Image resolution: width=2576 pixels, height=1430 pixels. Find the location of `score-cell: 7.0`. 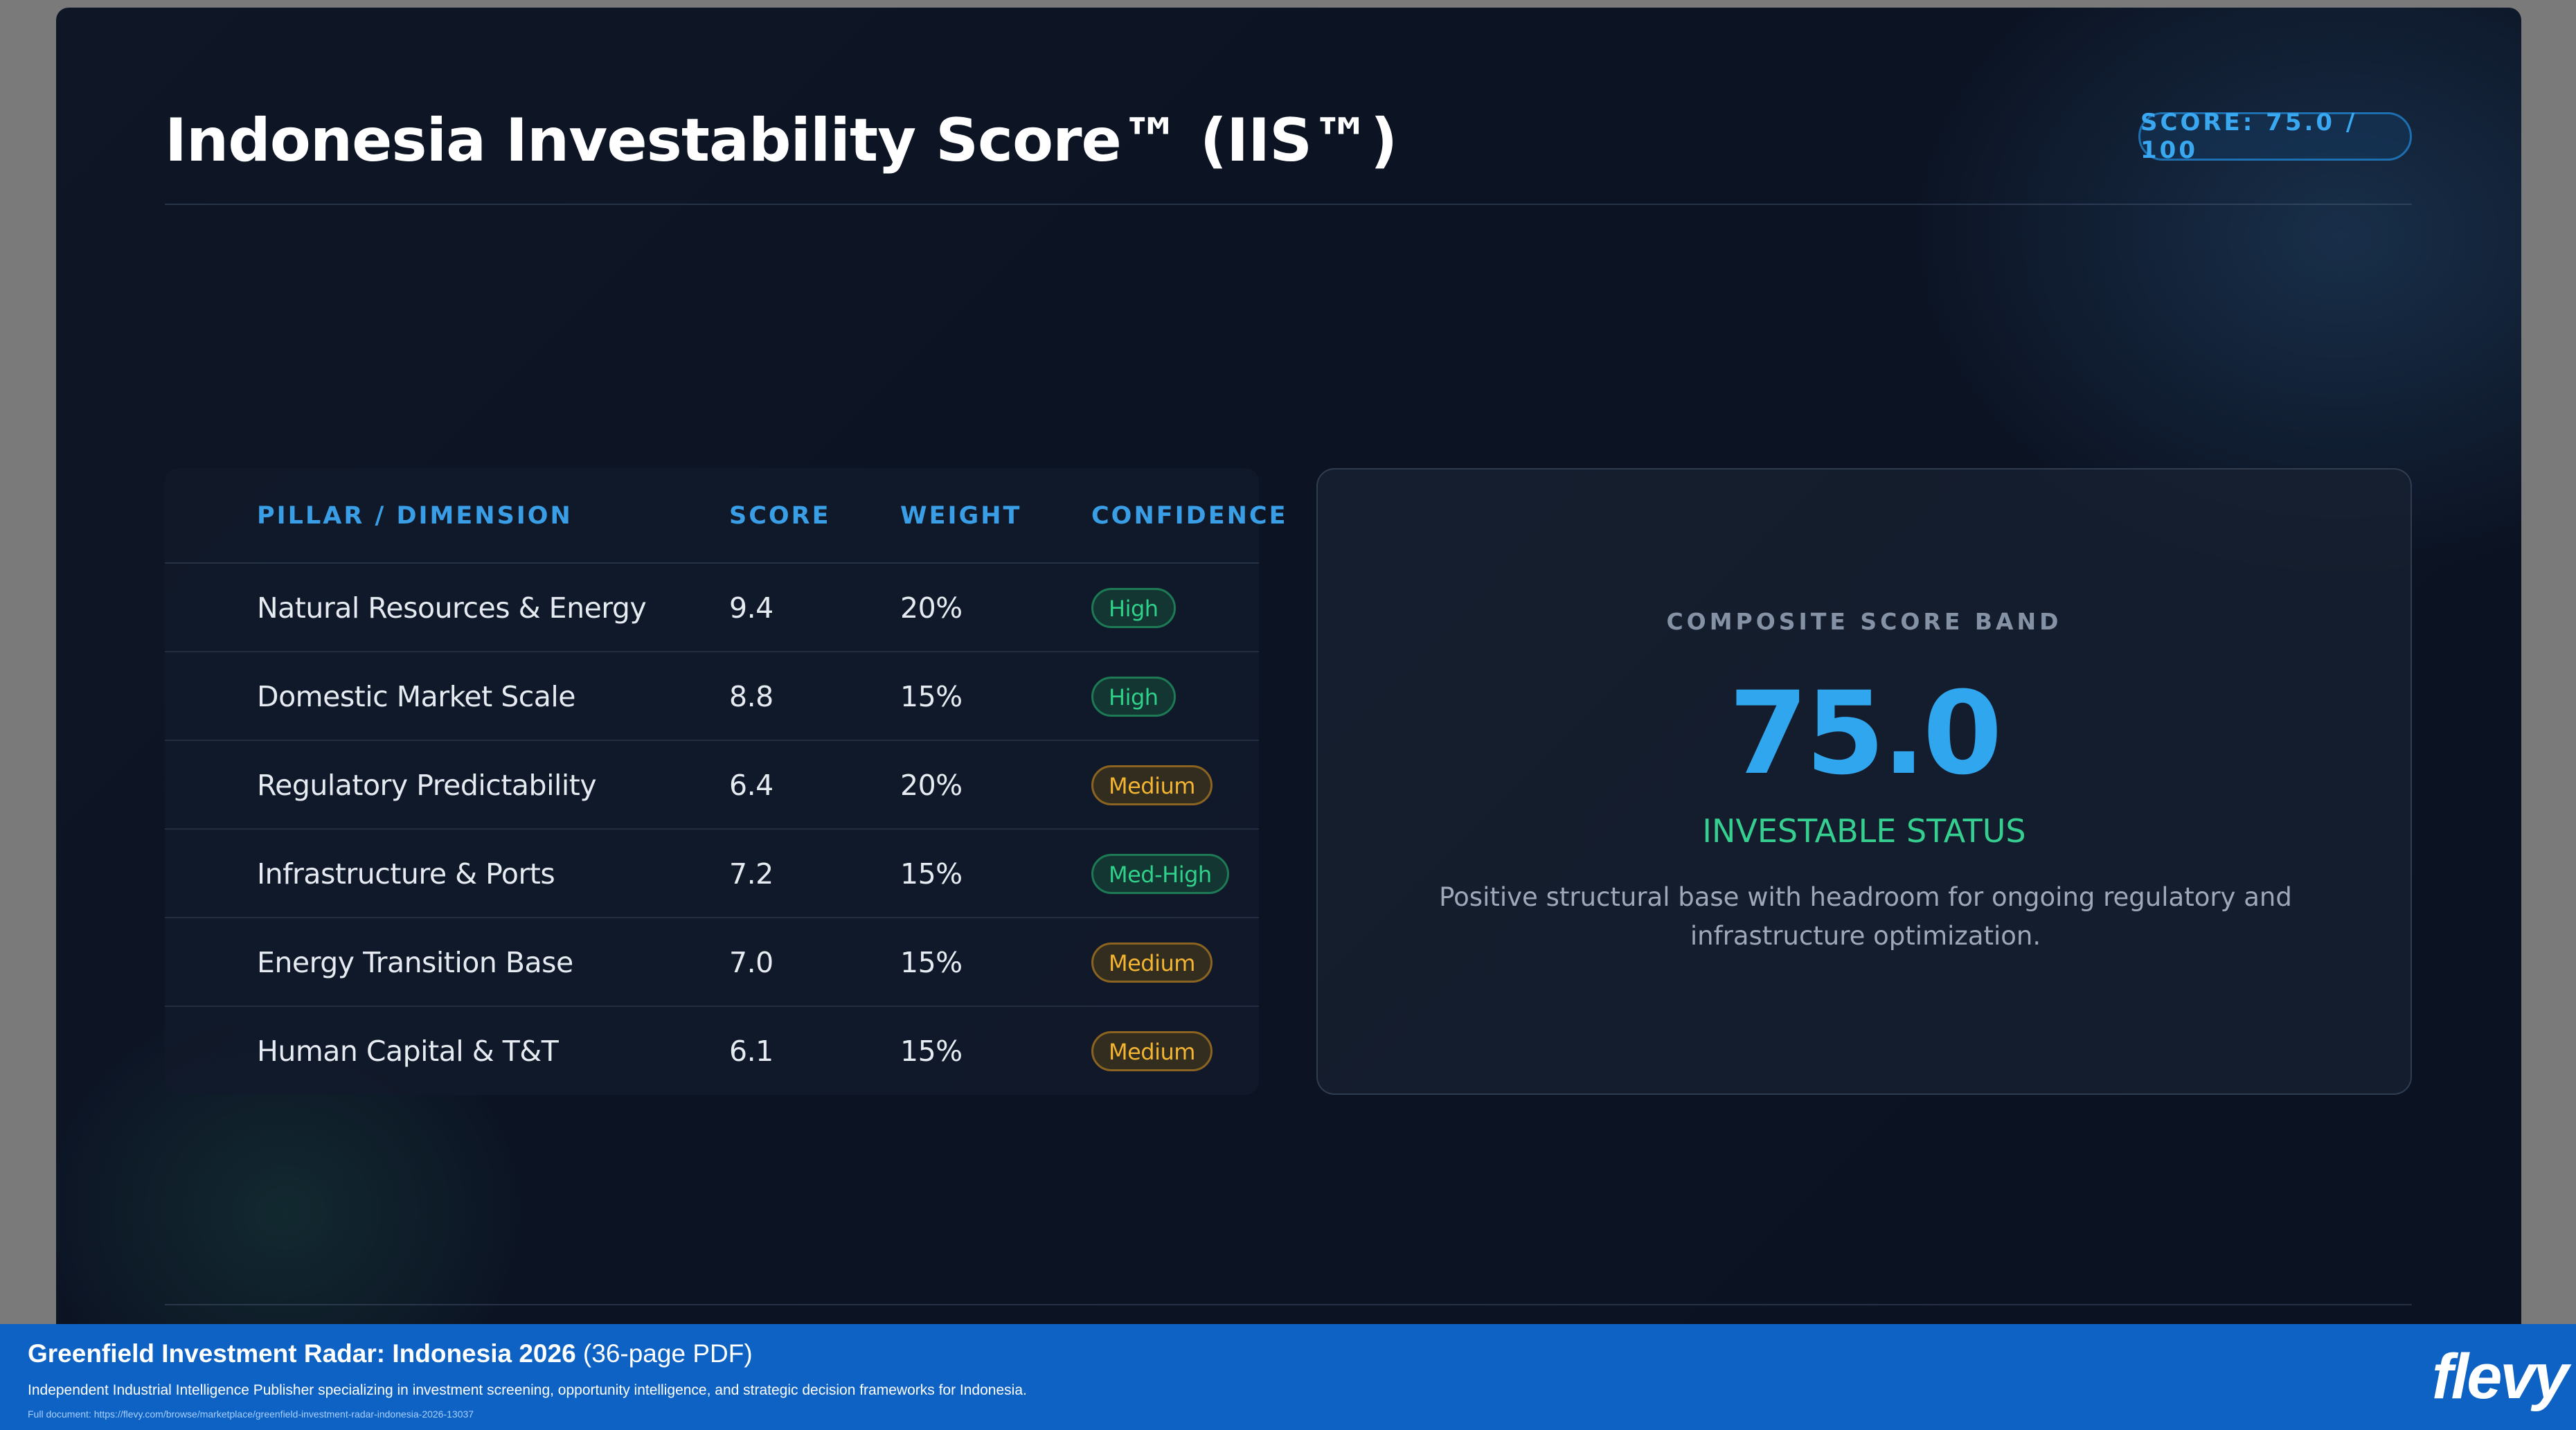

score-cell: 7.0 is located at coordinates (751, 962).